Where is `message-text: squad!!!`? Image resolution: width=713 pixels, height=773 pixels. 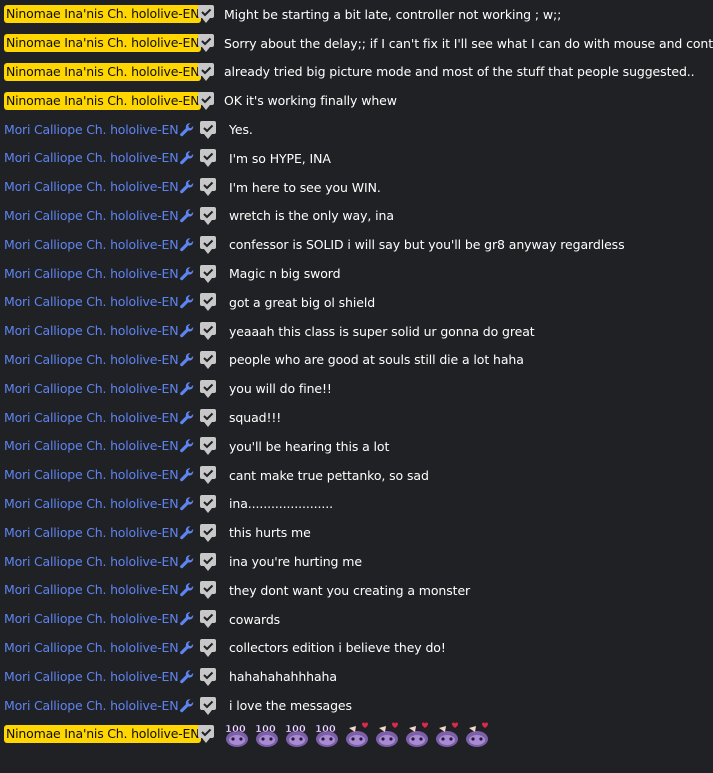 message-text: squad!!! is located at coordinates (255, 418).